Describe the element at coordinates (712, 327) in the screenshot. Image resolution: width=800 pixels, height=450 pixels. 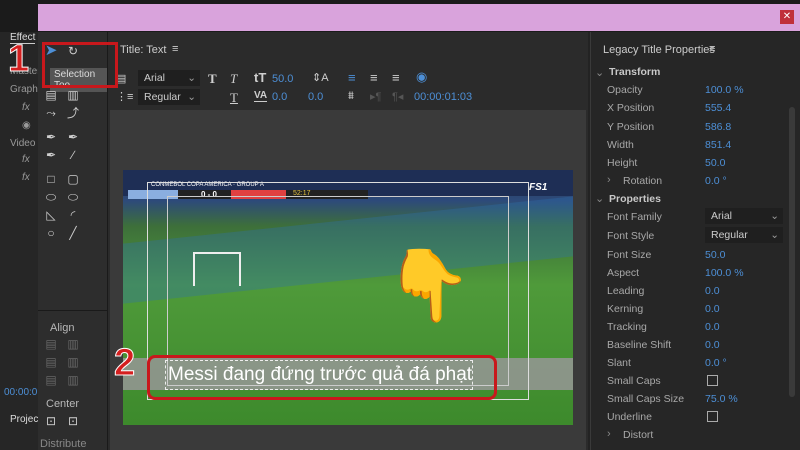
I see `tracking-value: 0.0` at that location.